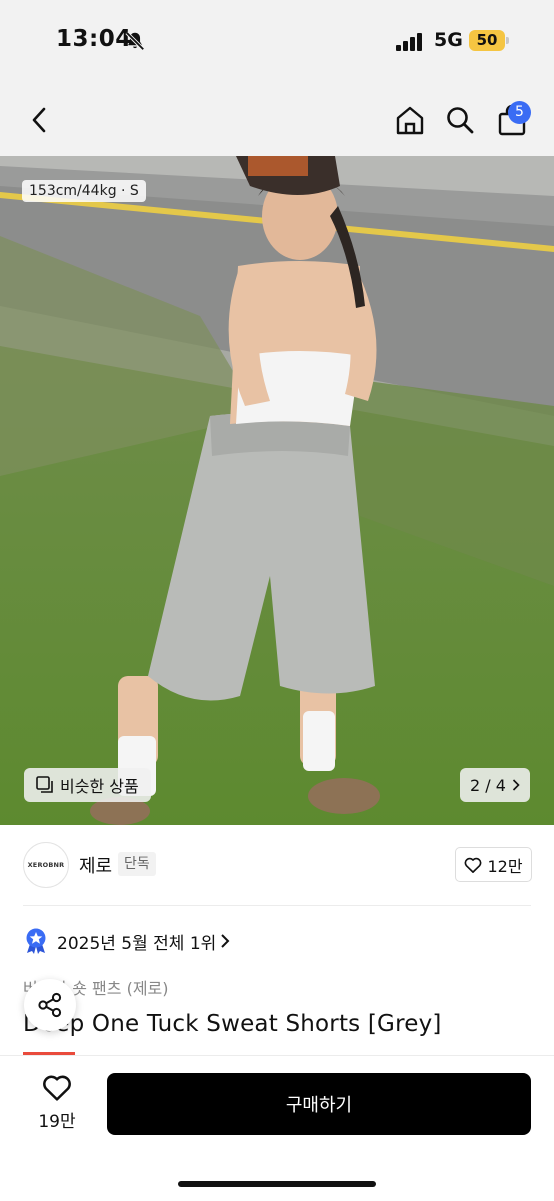 The width and height of the screenshot is (554, 1201). Describe the element at coordinates (44, 784) in the screenshot. I see `similar-icon` at that location.